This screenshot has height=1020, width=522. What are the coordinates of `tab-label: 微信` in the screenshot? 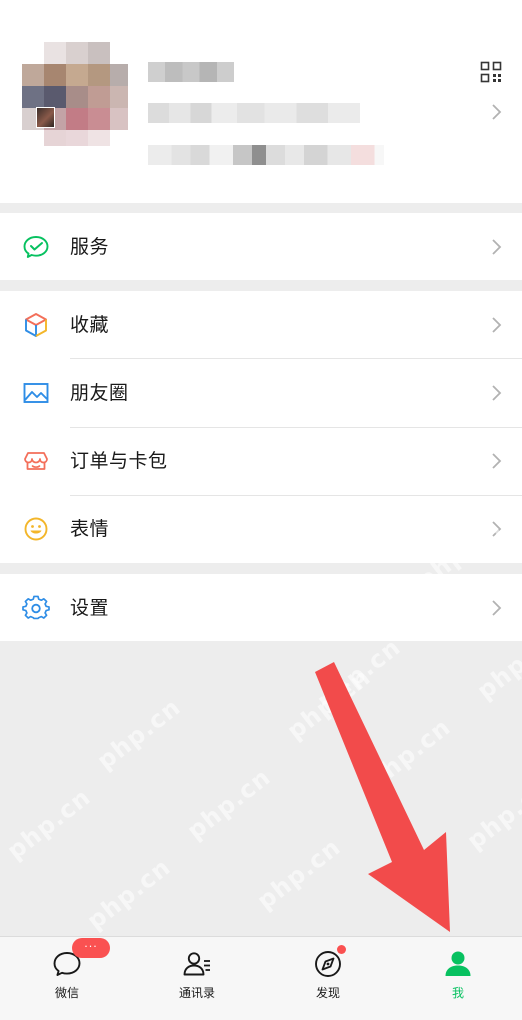 It's located at (66, 993).